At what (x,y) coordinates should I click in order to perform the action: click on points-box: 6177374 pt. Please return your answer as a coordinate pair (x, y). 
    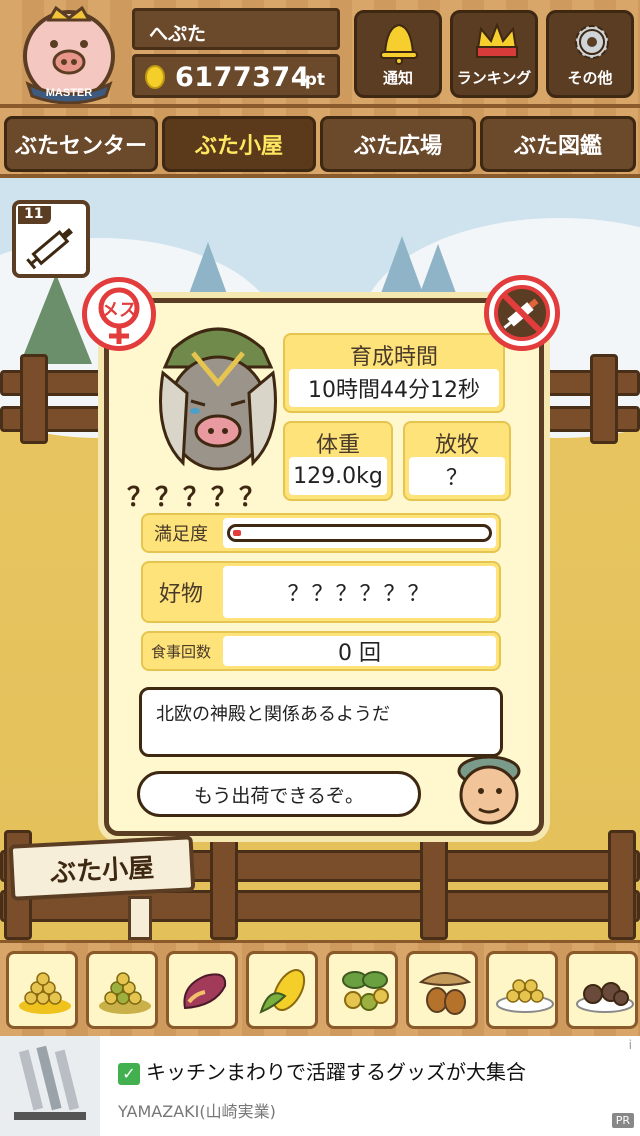
    Looking at the image, I should click on (236, 76).